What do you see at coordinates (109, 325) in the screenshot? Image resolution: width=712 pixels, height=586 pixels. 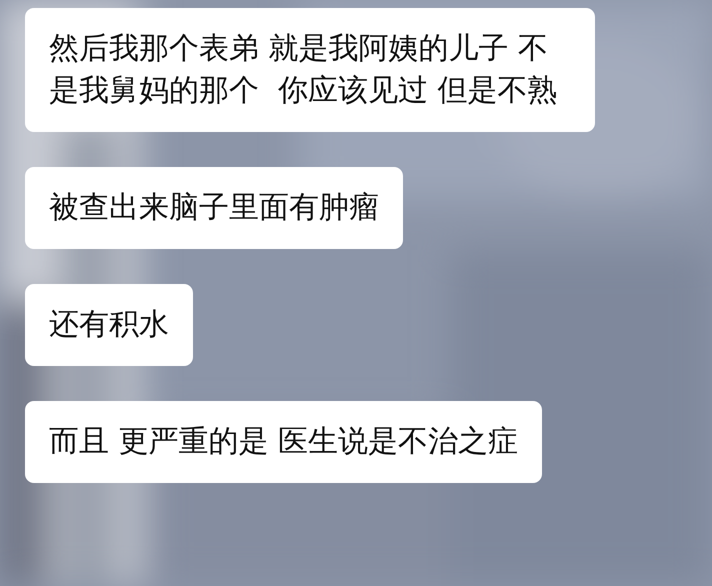 I see `message-bubble: 还有积水` at bounding box center [109, 325].